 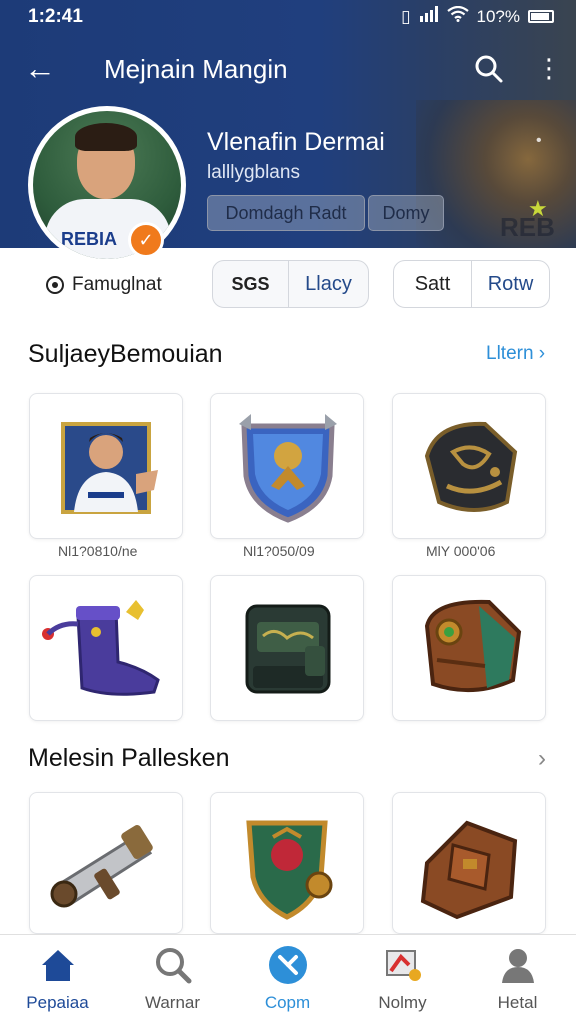 What do you see at coordinates (146, 240) in the screenshot?
I see `verified-badge-icon: ✓` at bounding box center [146, 240].